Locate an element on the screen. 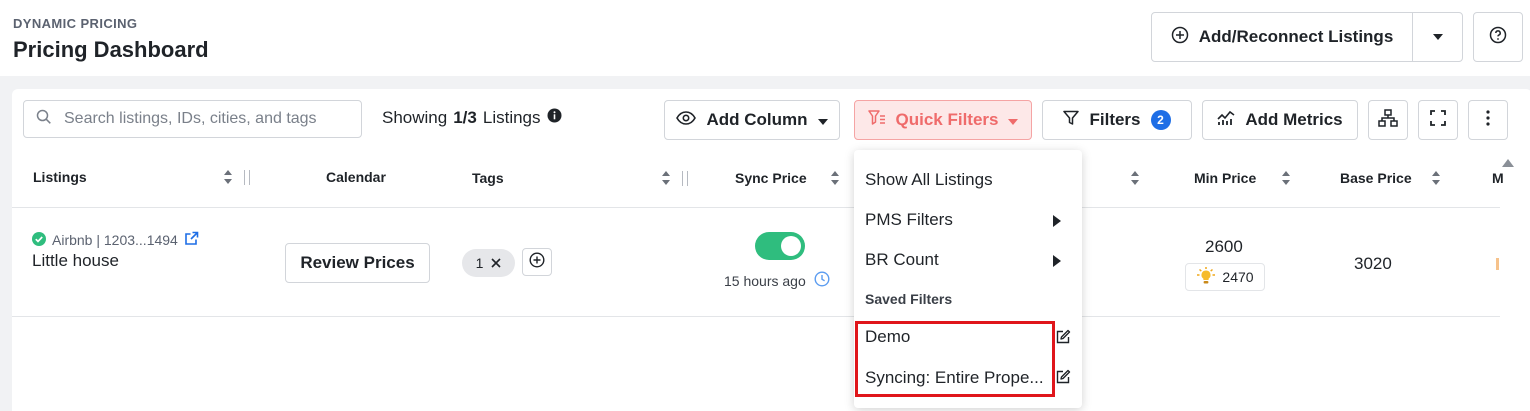 The height and width of the screenshot is (411, 1530). close-icon is located at coordinates (496, 263).